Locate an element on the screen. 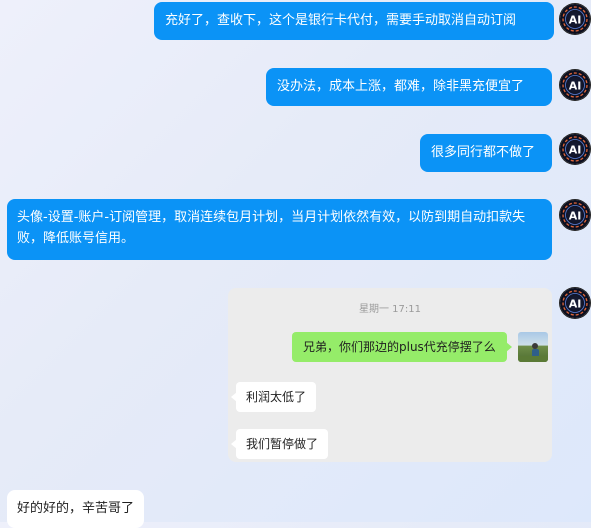 The image size is (591, 528). incoming-message-bubble: 好的好的，辛苦哥了 is located at coordinates (76, 509).